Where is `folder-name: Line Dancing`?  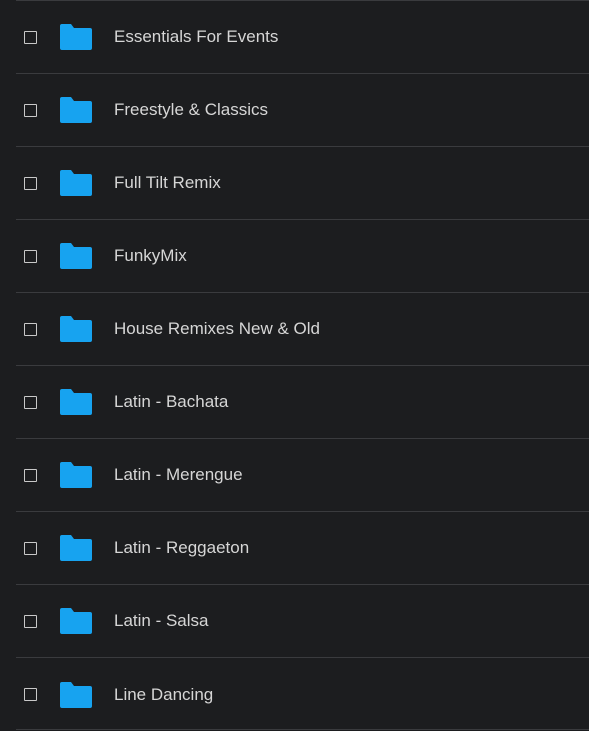
folder-name: Line Dancing is located at coordinates (163, 695).